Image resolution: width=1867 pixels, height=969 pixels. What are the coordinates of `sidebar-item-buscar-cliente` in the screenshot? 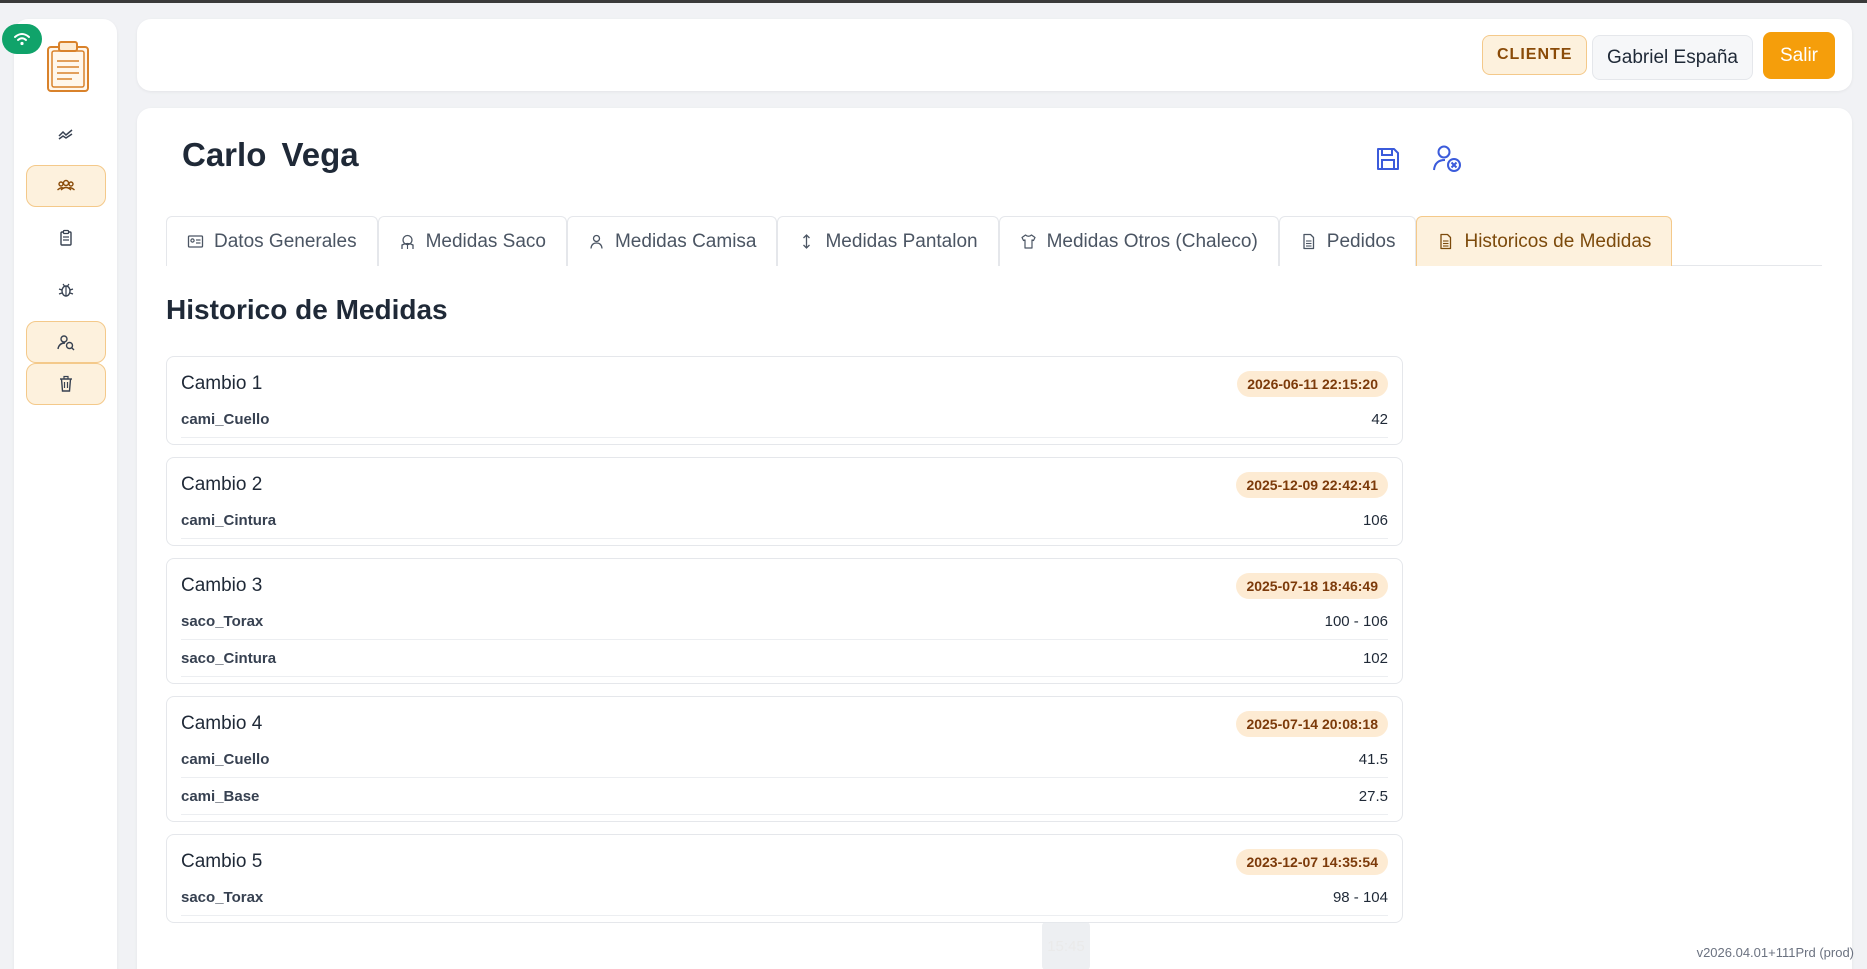 It's located at (66, 342).